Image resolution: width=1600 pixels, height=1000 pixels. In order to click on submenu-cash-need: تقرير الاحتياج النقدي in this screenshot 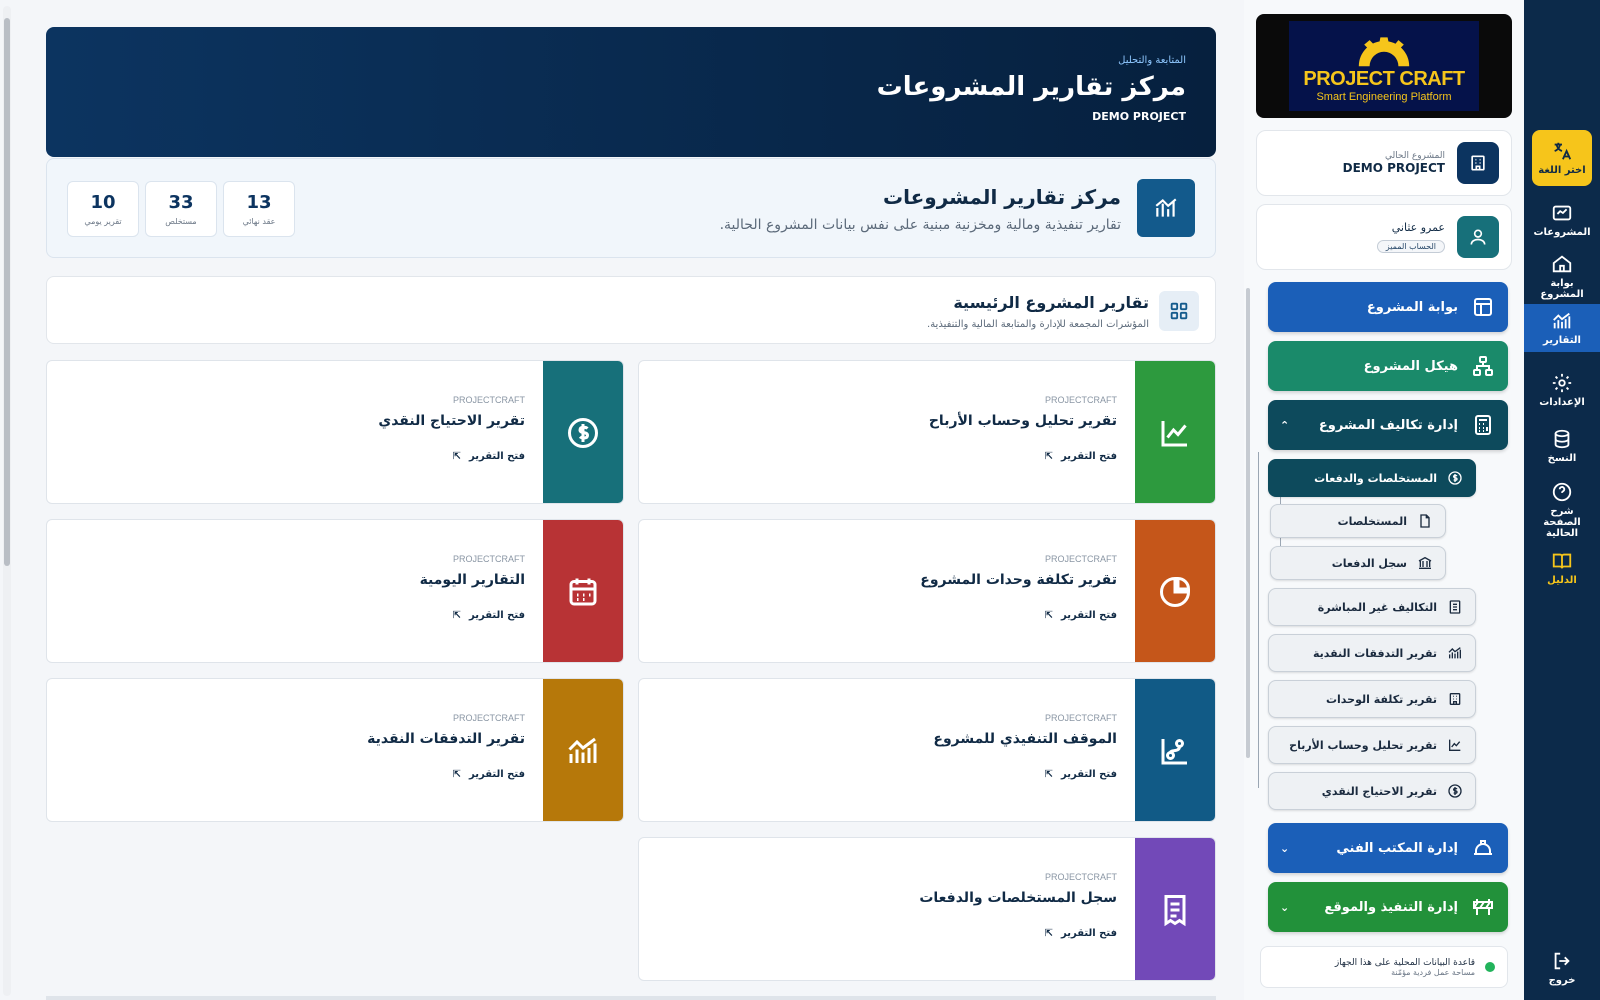, I will do `click(1372, 791)`.